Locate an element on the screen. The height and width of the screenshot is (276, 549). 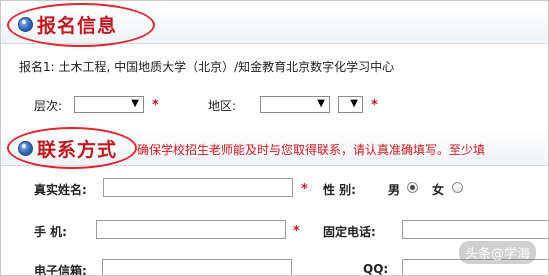
region-sub-select: ▼ is located at coordinates (350, 104).